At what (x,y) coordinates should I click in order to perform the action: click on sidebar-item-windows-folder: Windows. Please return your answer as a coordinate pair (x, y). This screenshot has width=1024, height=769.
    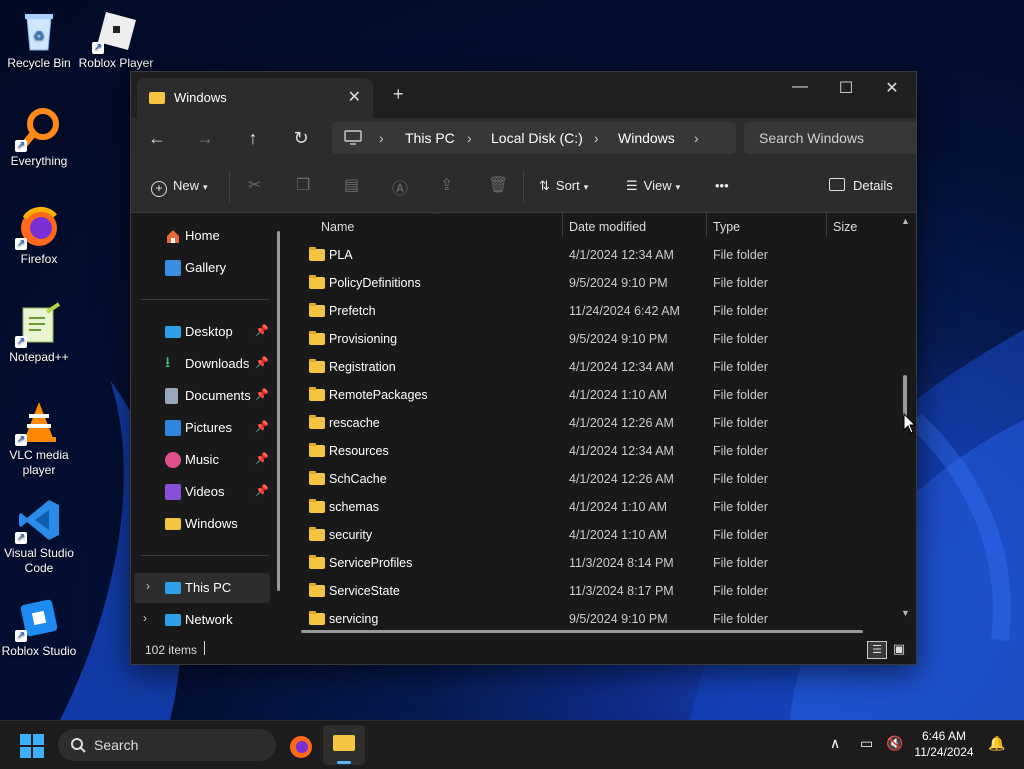
    Looking at the image, I should click on (201, 524).